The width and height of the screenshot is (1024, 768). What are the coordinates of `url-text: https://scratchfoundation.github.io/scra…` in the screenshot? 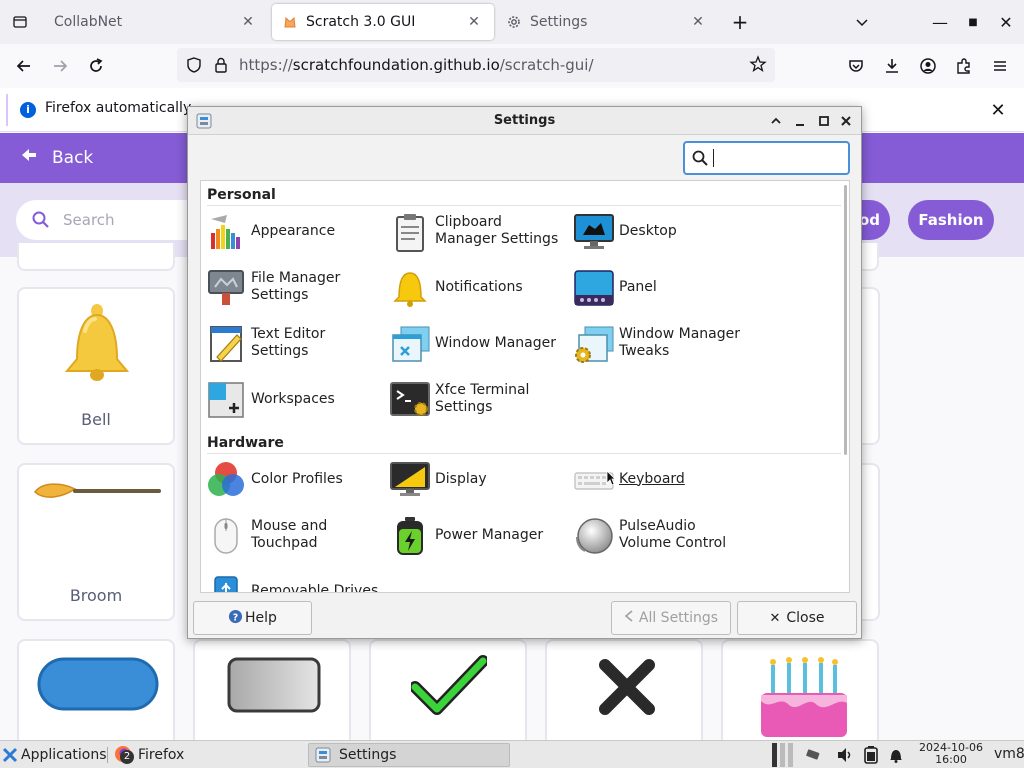 It's located at (416, 65).